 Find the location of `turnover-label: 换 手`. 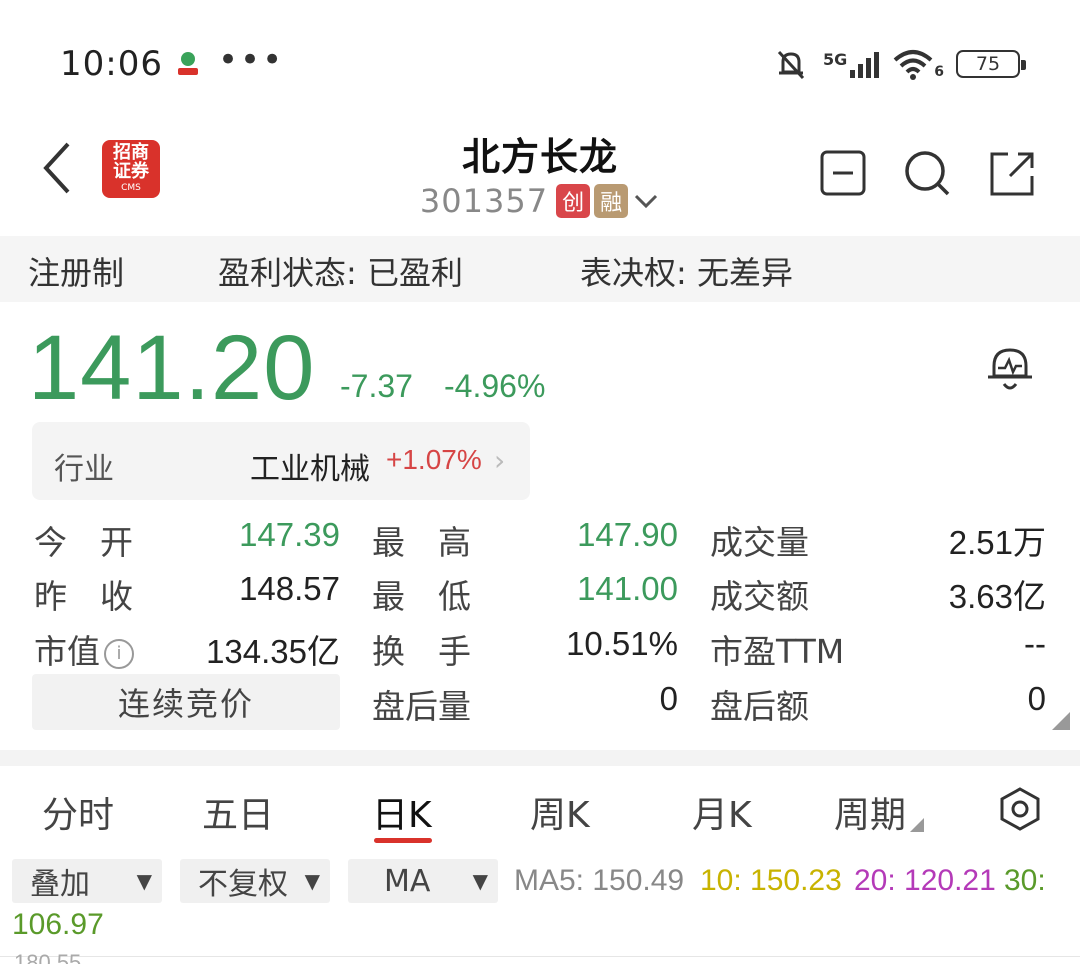

turnover-label: 换 手 is located at coordinates (421, 651).